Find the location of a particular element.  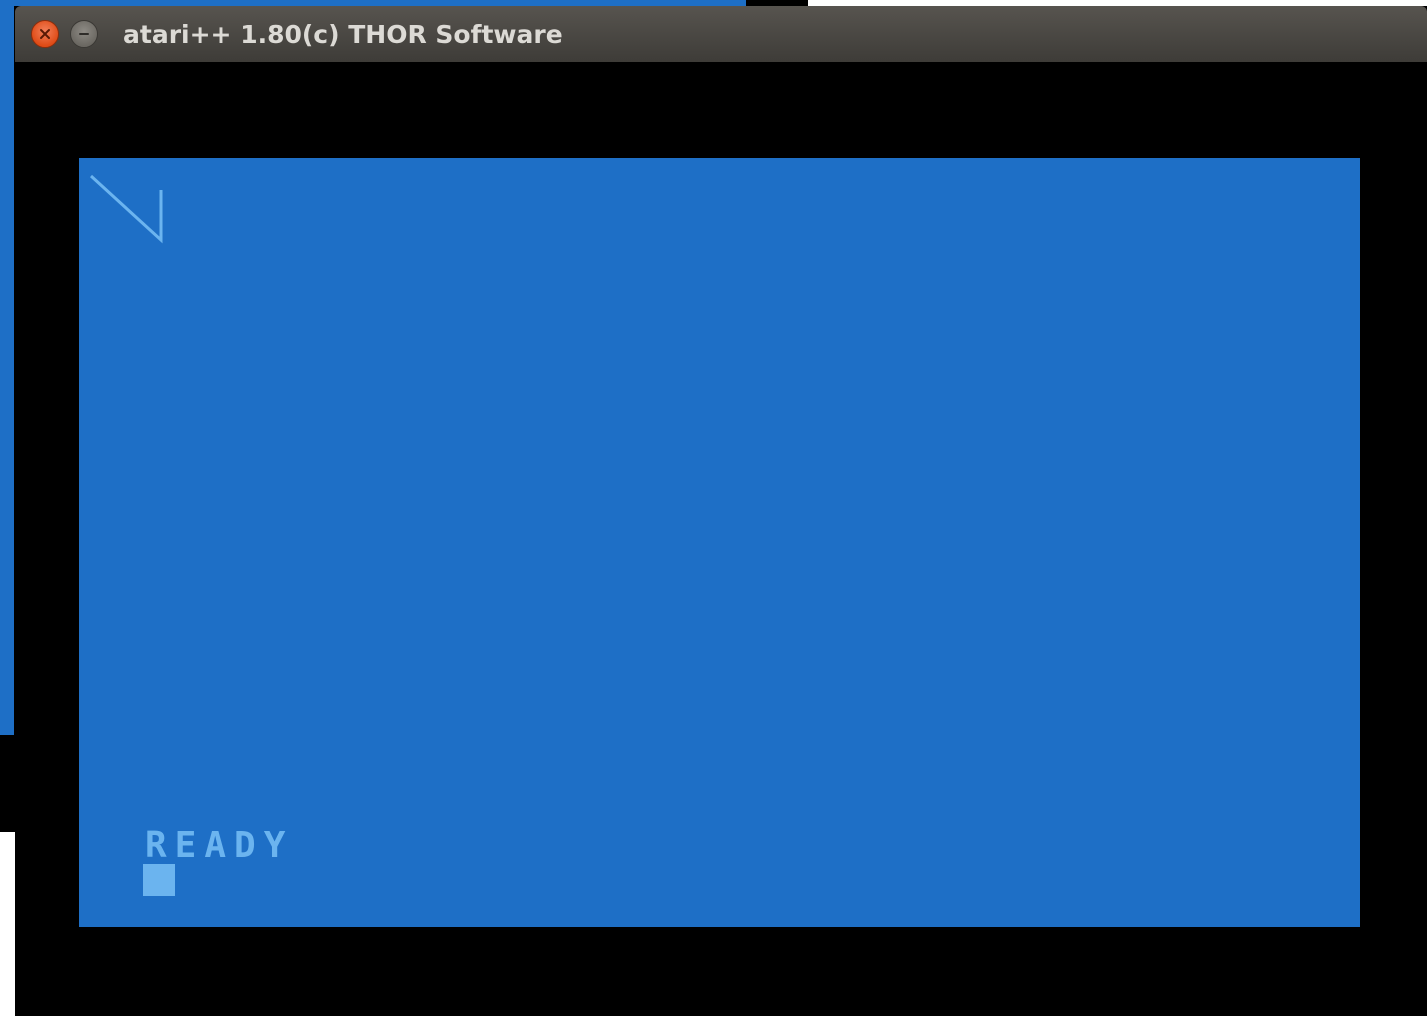

drawn-line-graphic is located at coordinates (126, 209).